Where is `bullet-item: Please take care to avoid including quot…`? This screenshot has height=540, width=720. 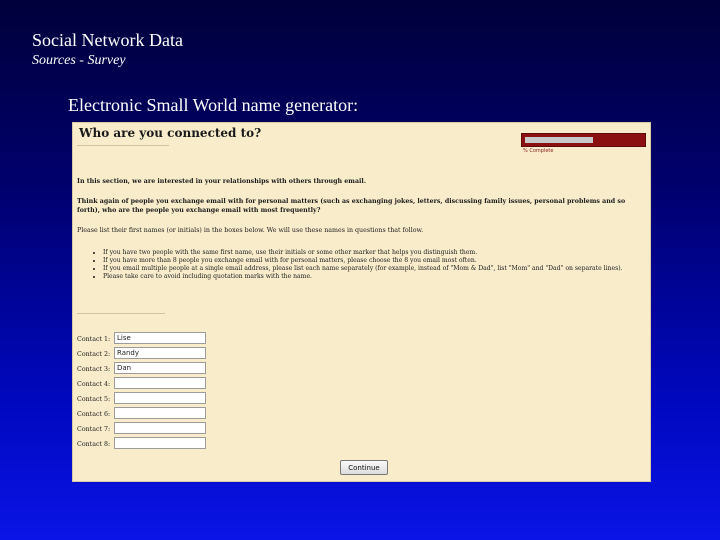 bullet-item: Please take care to avoid including quot… is located at coordinates (373, 277).